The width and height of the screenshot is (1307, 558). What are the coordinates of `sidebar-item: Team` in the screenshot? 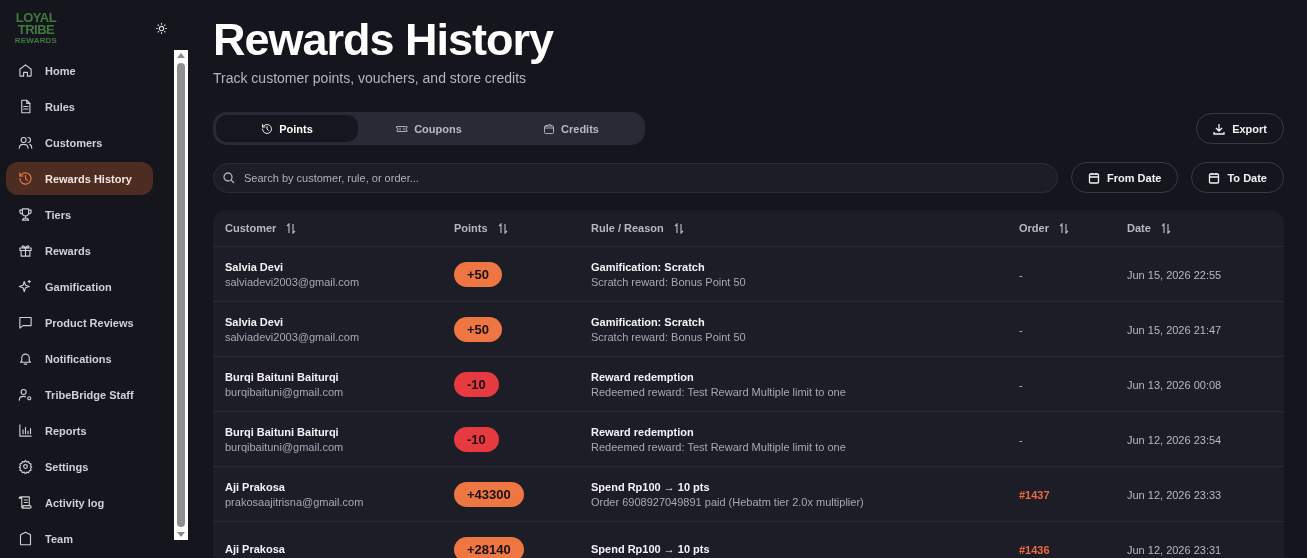 It's located at (79, 538).